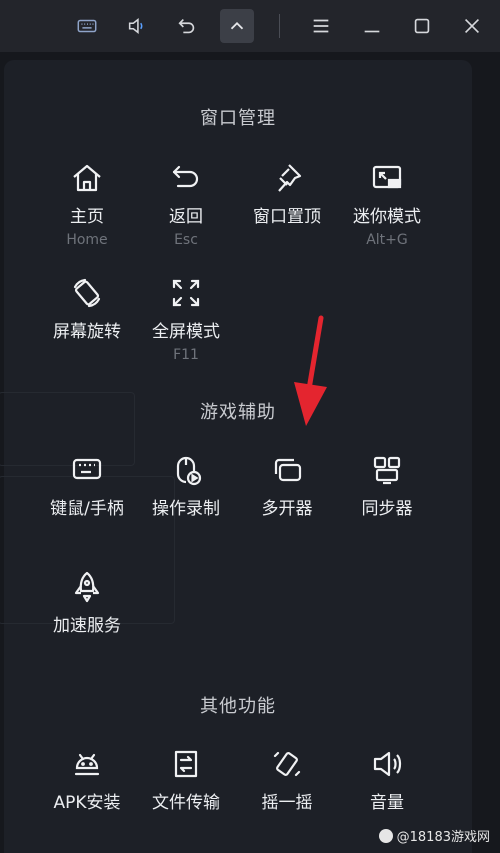 This screenshot has height=853, width=500. I want to click on annotation-arrow, so click(310, 370).